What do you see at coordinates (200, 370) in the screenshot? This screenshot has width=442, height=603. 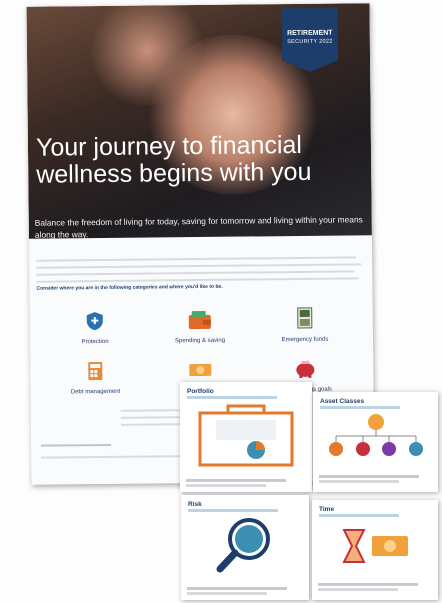 I see `money-icon` at bounding box center [200, 370].